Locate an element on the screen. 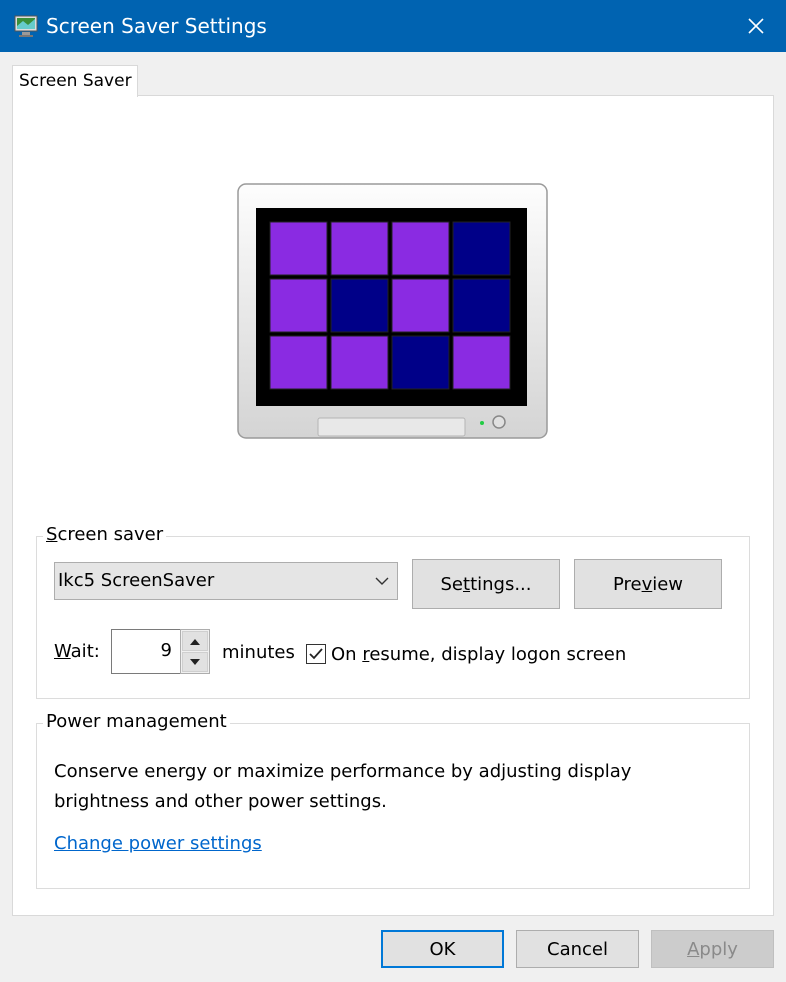 This screenshot has height=982, width=786. power-management-legend: Power management is located at coordinates (136, 722).